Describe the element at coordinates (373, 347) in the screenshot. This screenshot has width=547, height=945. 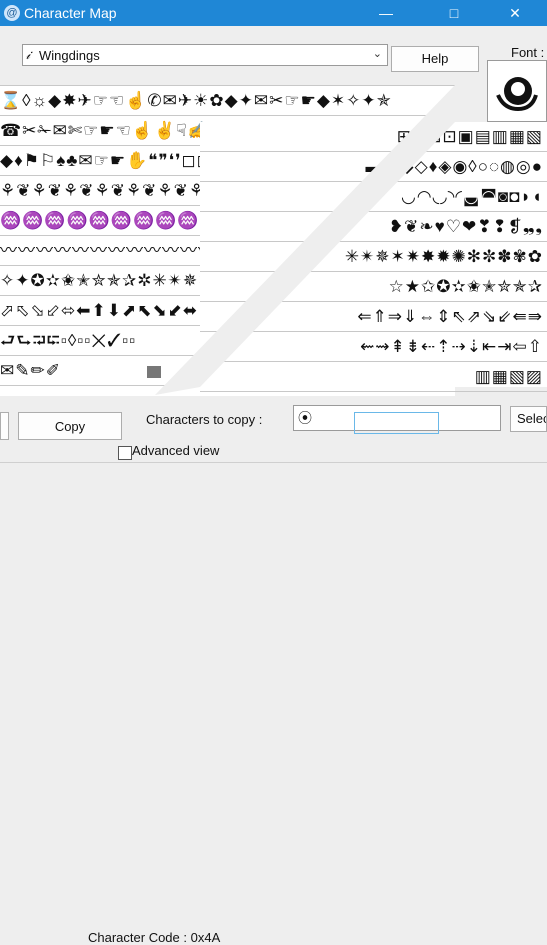
I see `grid-row: ⇜⇝⇞⇟⇠⇡⇢⇣⇤⇥⇦⇧` at that location.